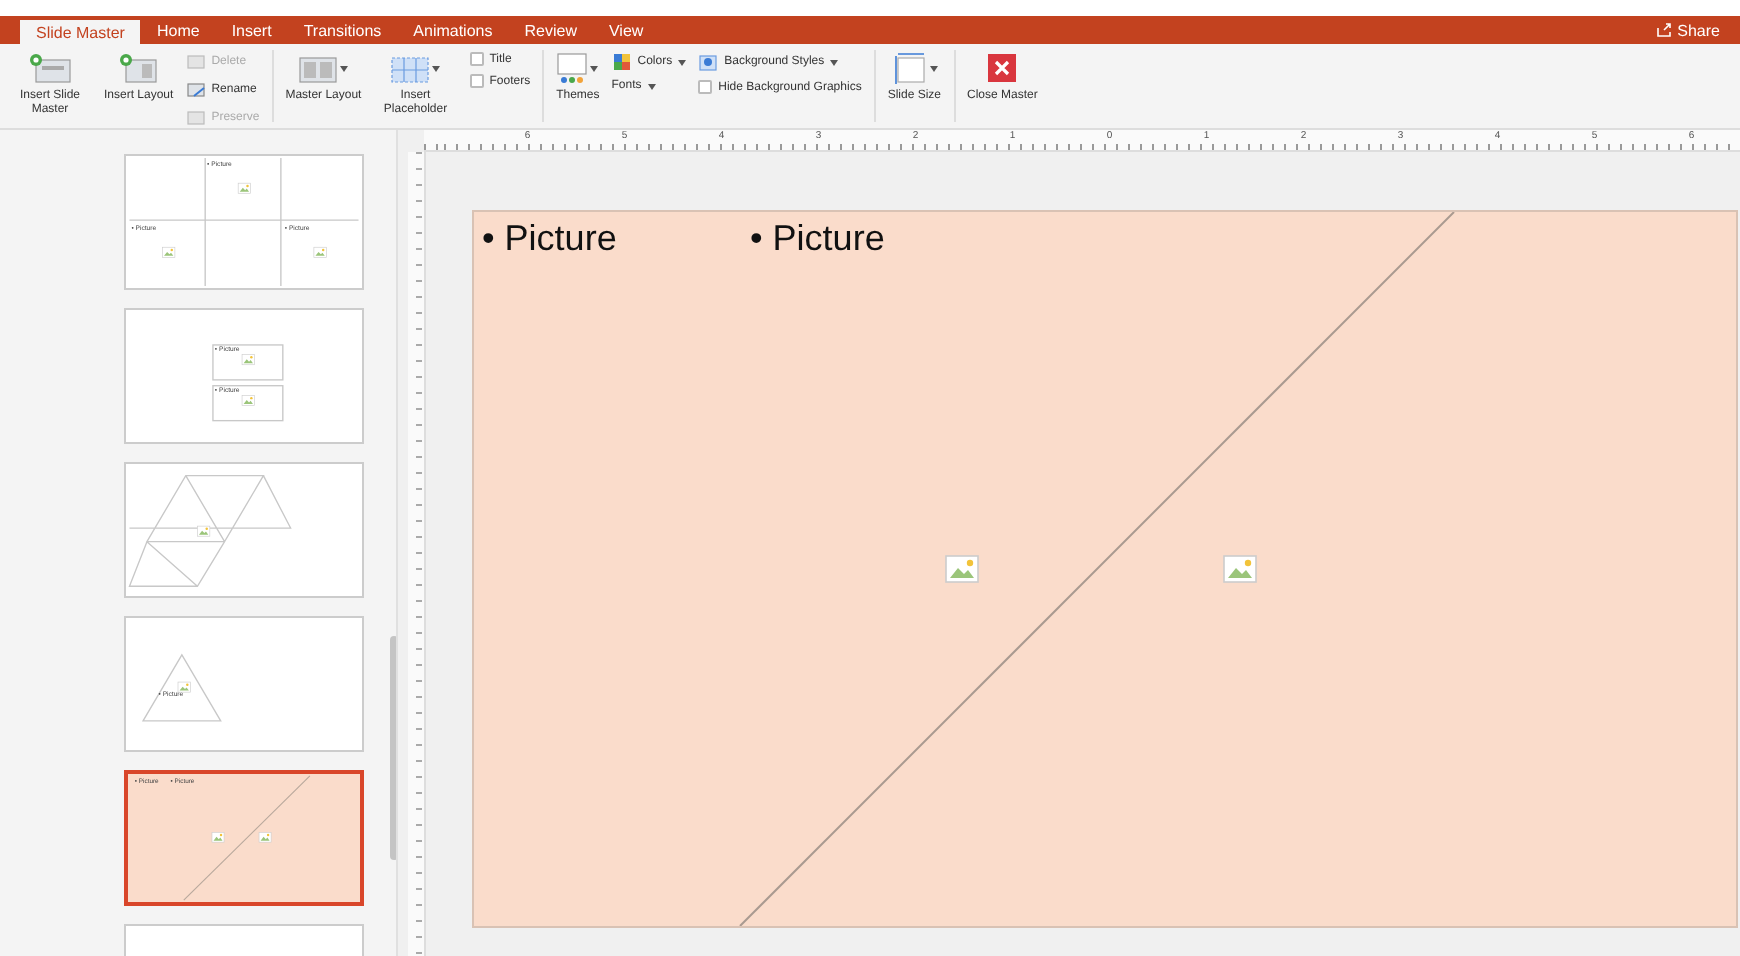  Describe the element at coordinates (550, 30) in the screenshot. I see `ribbon-tab: Review` at that location.